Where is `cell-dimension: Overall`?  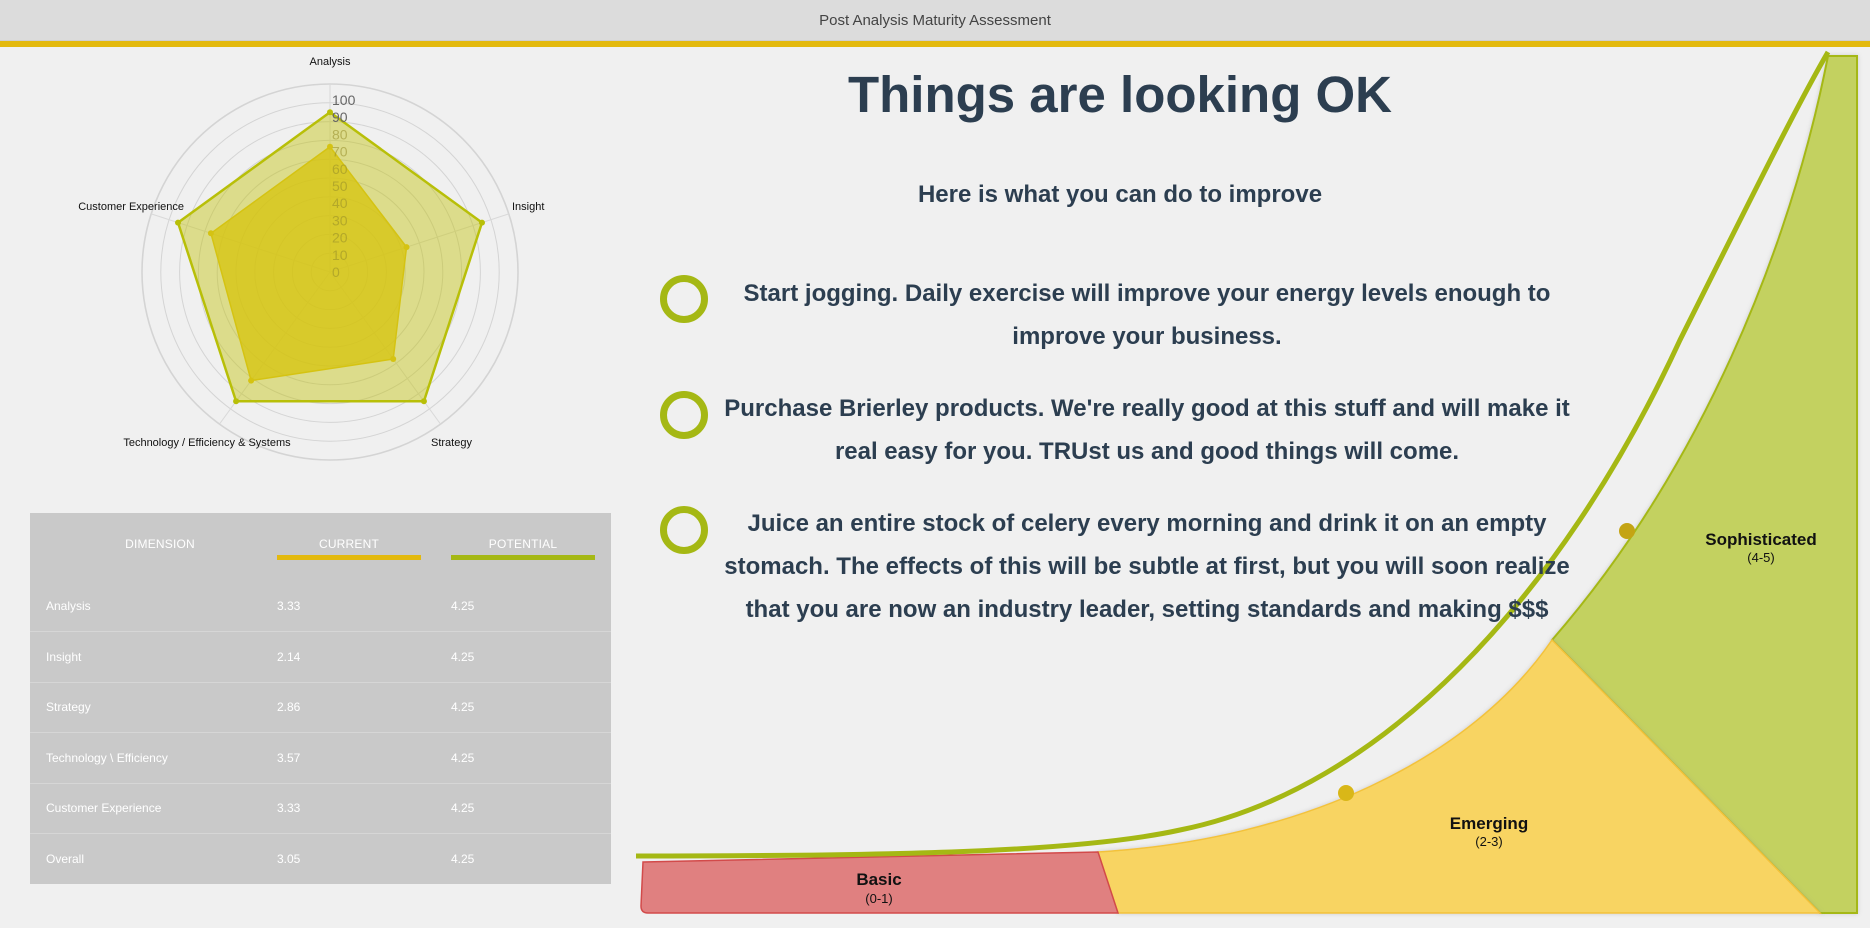
cell-dimension: Overall is located at coordinates (65, 858).